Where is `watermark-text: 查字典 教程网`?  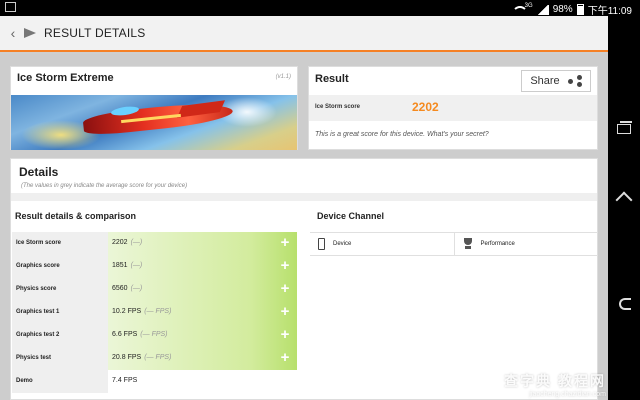 watermark-text: 查字典 教程网 is located at coordinates (555, 381).